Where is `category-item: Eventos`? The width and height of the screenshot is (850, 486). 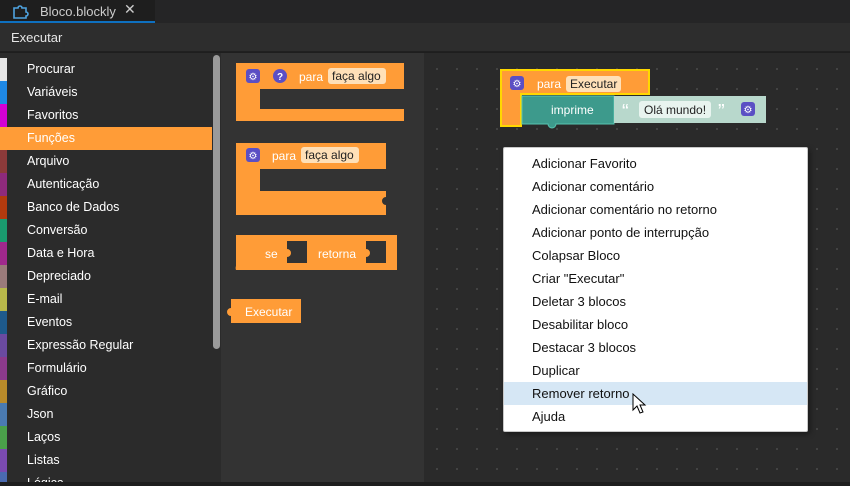 category-item: Eventos is located at coordinates (106, 322).